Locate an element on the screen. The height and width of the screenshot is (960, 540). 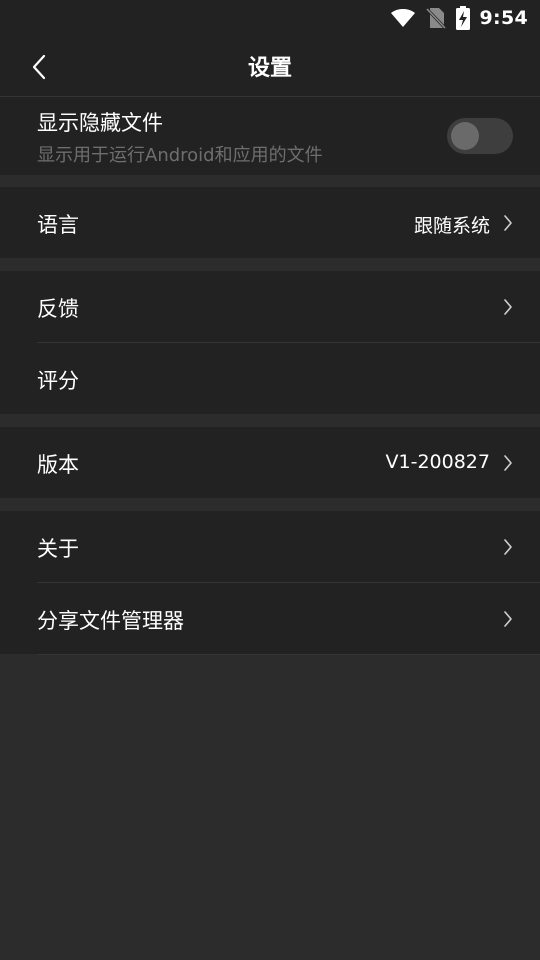
row-language: 语言 跟随系统 is located at coordinates (270, 222).